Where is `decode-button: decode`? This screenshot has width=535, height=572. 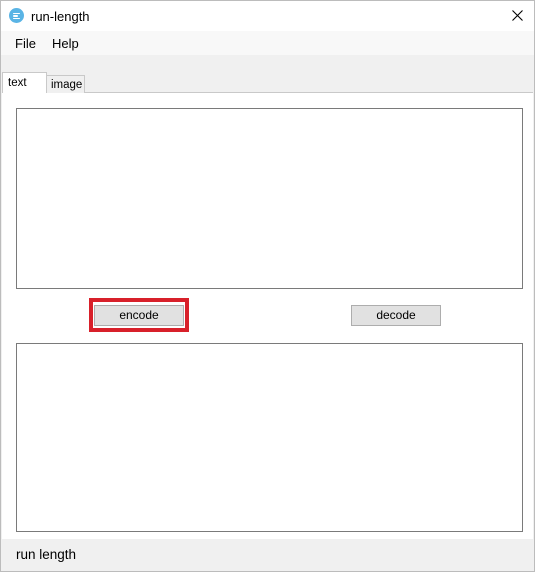
decode-button: decode is located at coordinates (396, 315).